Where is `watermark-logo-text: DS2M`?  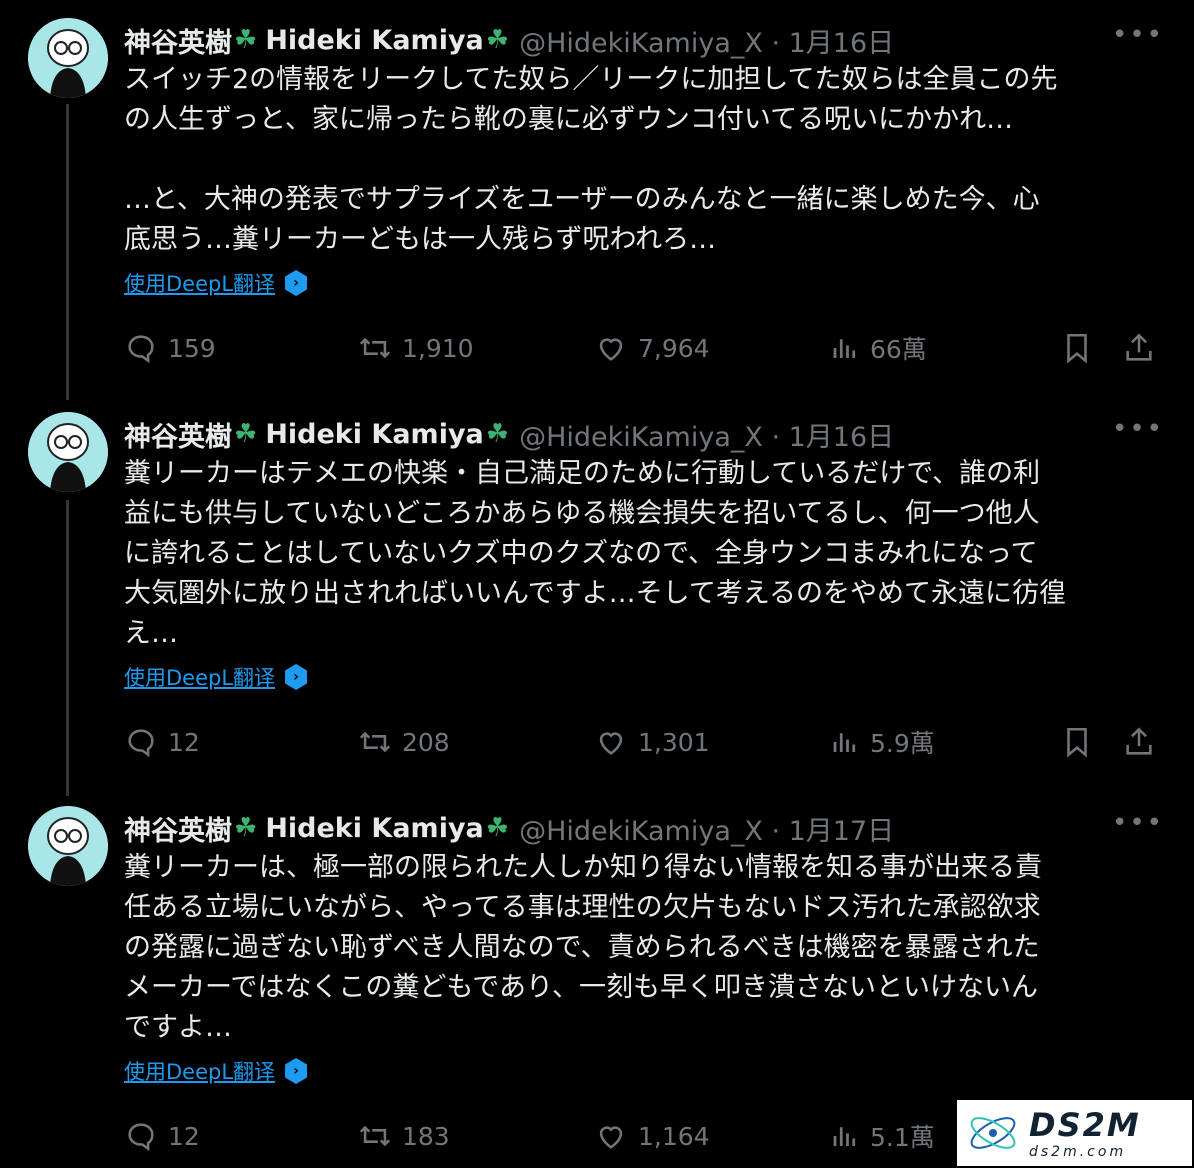 watermark-logo-text: DS2M is located at coordinates (1085, 1125).